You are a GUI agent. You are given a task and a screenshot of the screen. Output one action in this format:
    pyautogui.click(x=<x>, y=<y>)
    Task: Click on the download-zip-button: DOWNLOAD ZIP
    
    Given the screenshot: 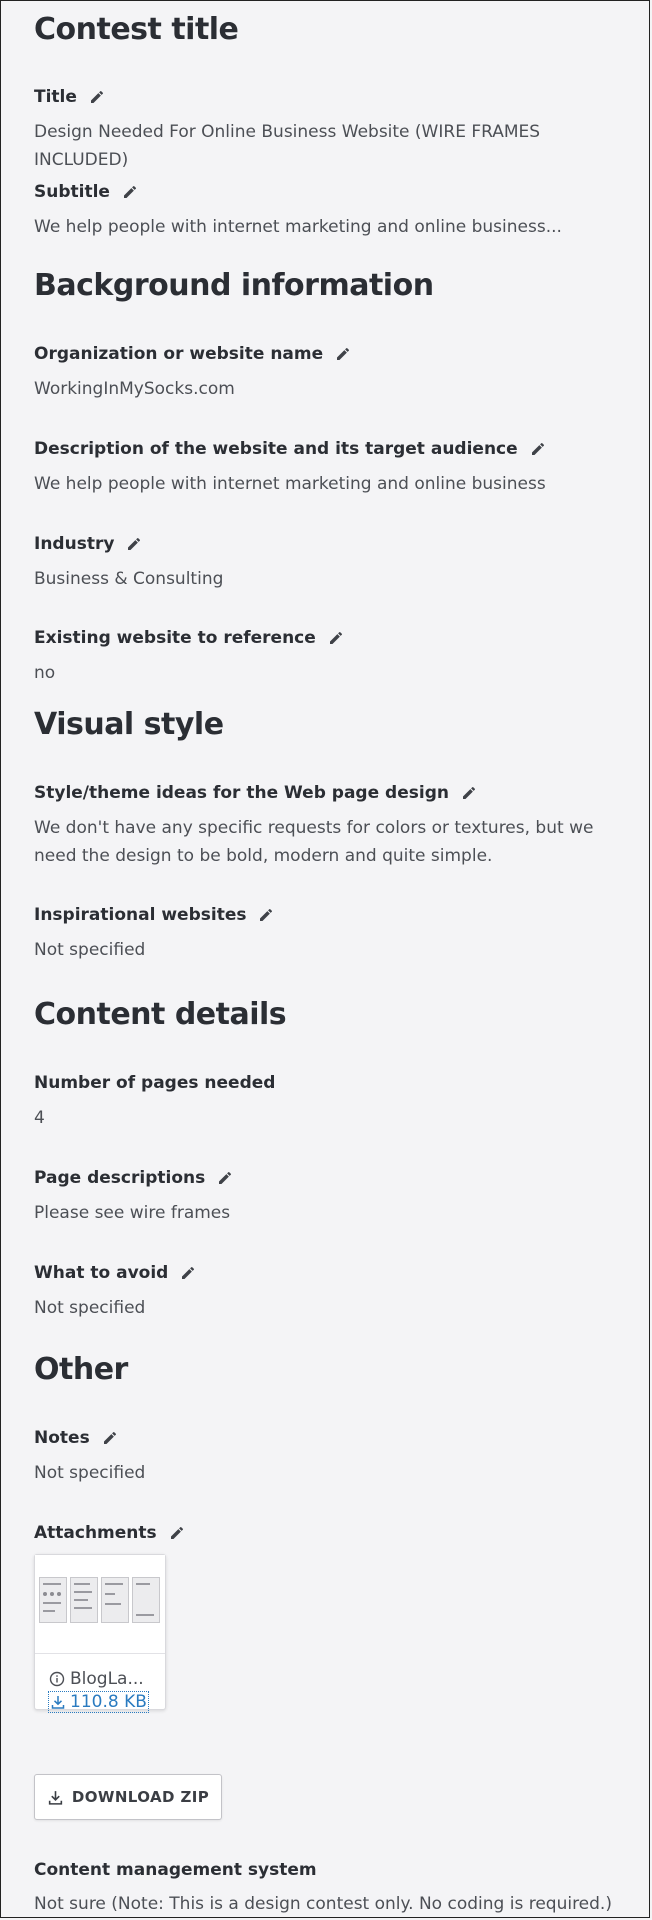 What is the action you would take?
    pyautogui.click(x=128, y=1797)
    